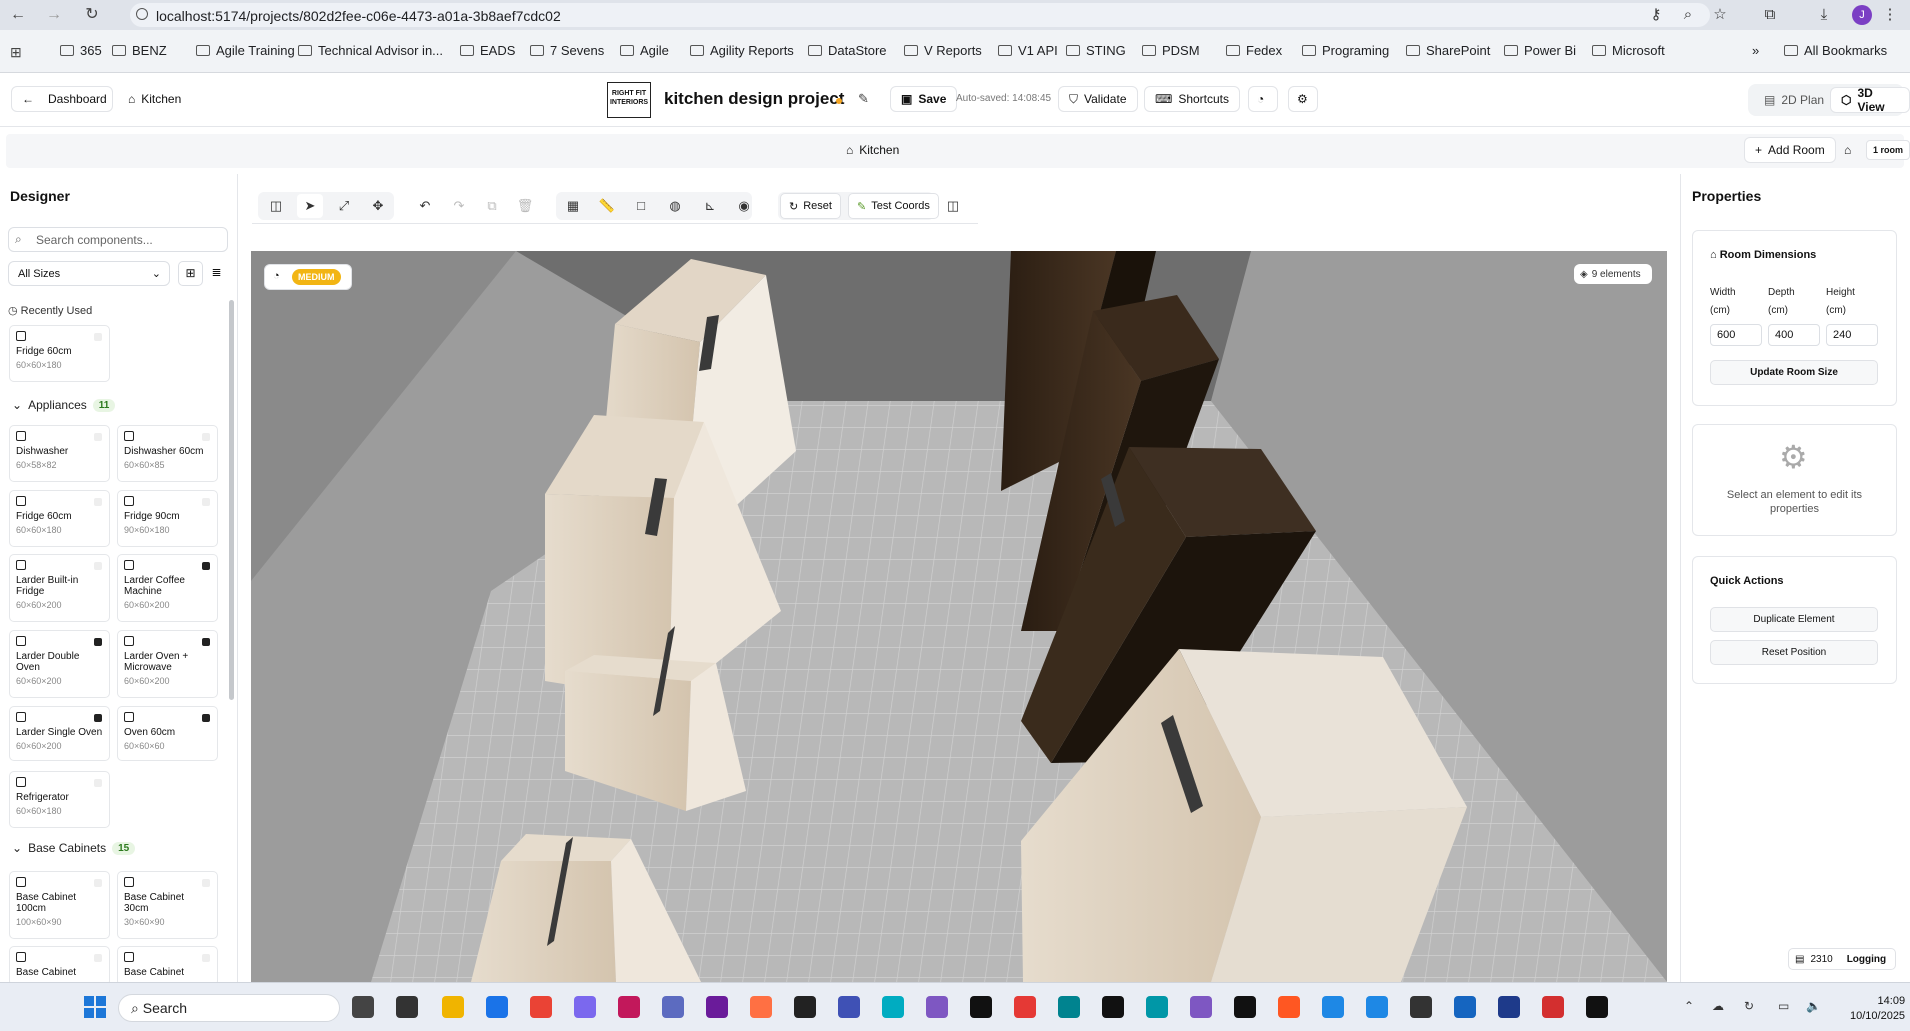  Describe the element at coordinates (59, 353) in the screenshot. I see `component-card: Fridge 60cm 60×60×180` at that location.